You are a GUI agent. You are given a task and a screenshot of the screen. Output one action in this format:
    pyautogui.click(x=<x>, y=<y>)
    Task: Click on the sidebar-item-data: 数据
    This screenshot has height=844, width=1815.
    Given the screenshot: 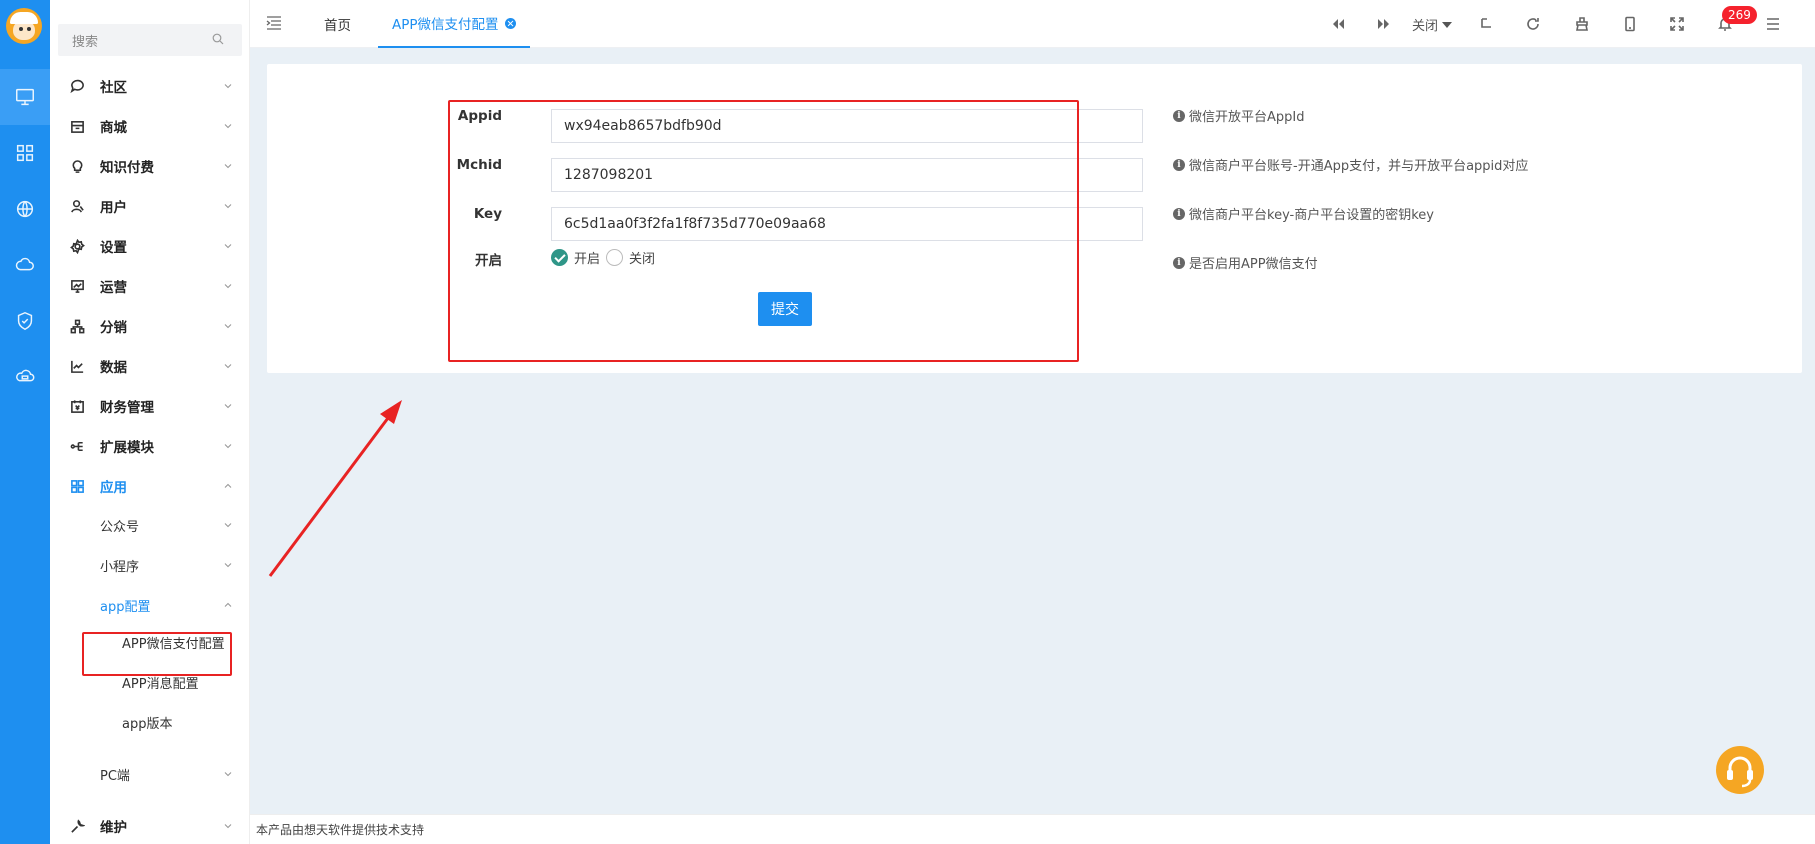 What is the action you would take?
    pyautogui.click(x=150, y=366)
    